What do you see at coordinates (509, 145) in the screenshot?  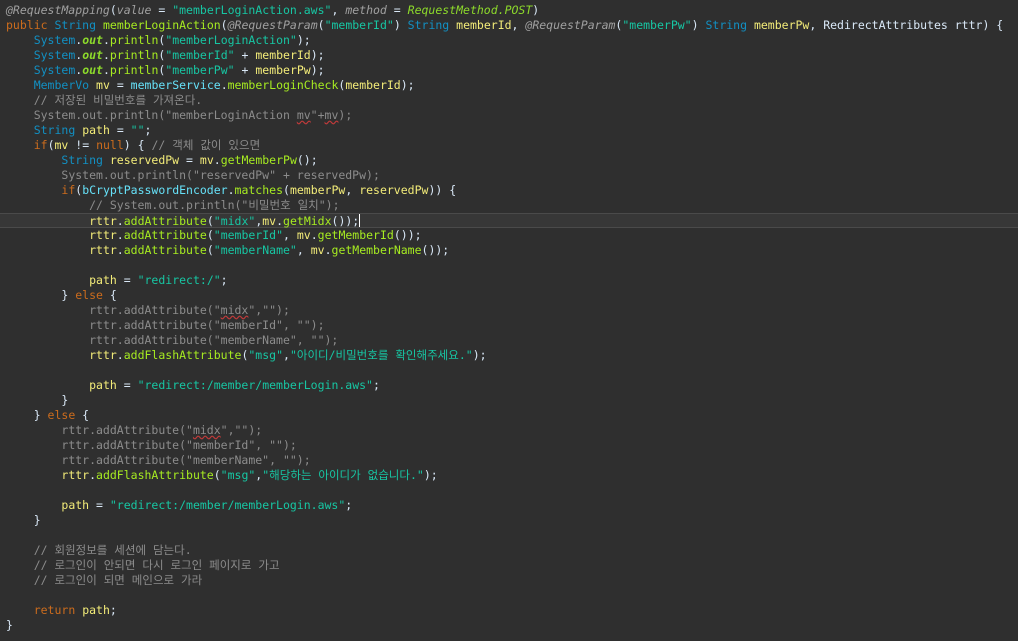 I see `code-line: if(mv != null) { // 객체 값이 있으면` at bounding box center [509, 145].